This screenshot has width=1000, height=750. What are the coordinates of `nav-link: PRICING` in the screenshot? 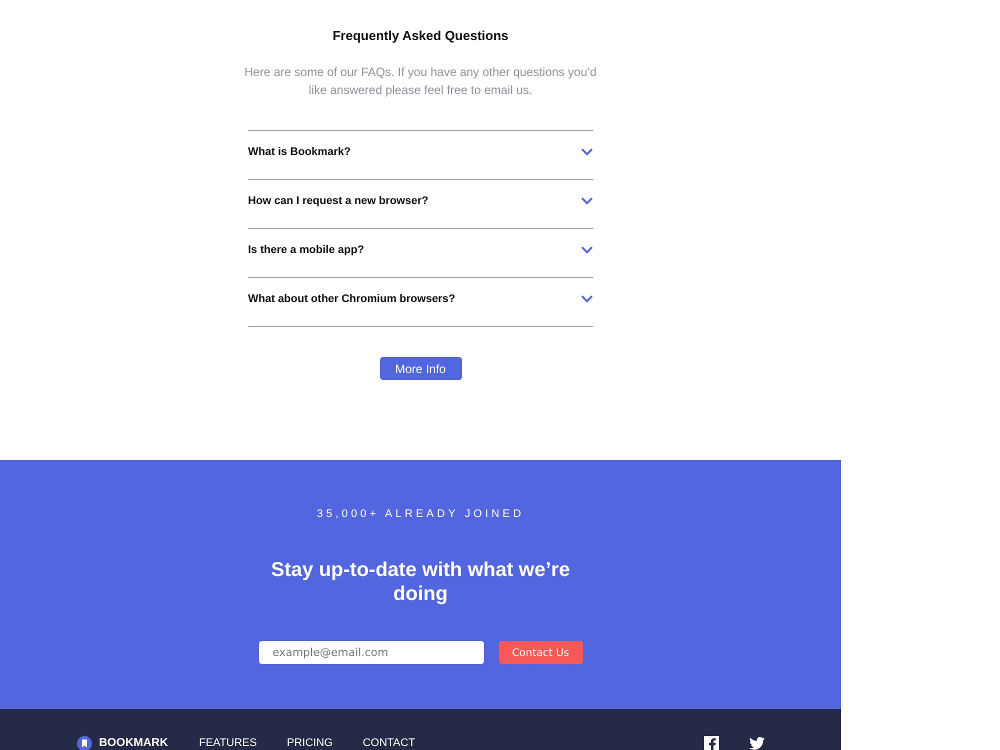 It's located at (309, 743).